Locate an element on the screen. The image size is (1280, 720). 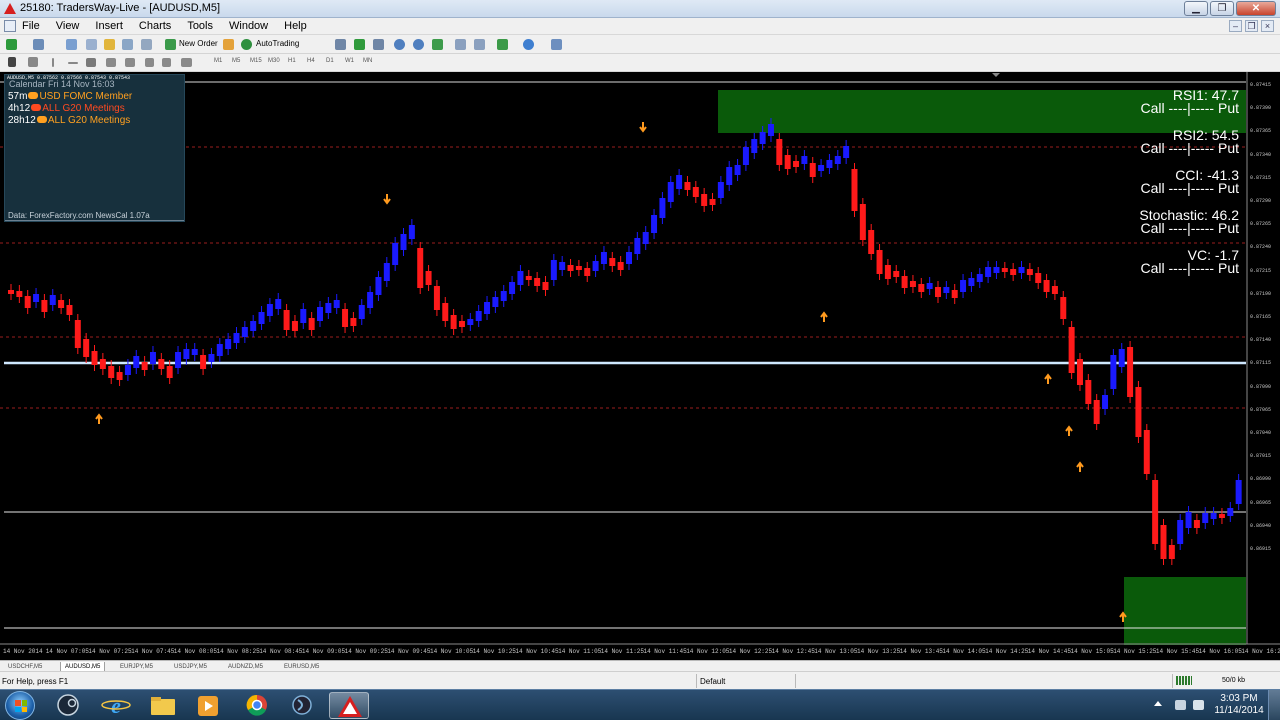
chart-shift-icon is located at coordinates (460, 44).